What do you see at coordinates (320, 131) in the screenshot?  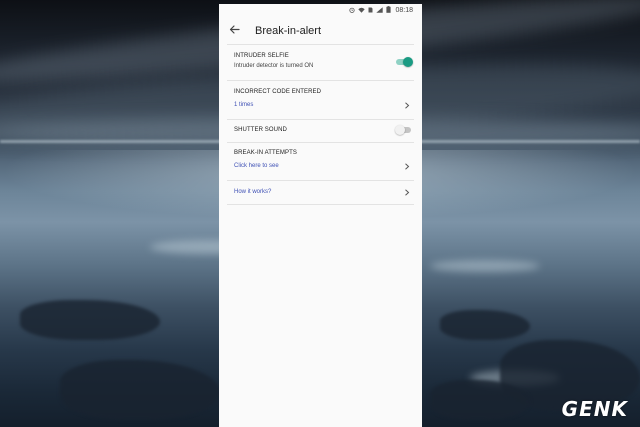 I see `shutter-sound-row: SHUTTER SOUND` at bounding box center [320, 131].